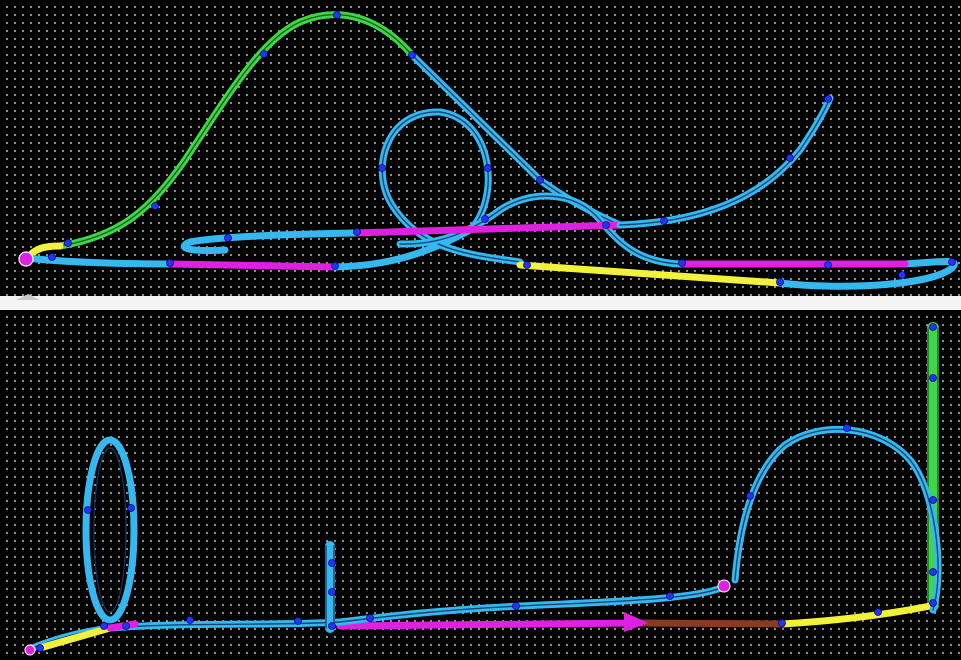 The image size is (961, 660). What do you see at coordinates (725, 161) in the screenshot?
I see `right-rise-curve` at bounding box center [725, 161].